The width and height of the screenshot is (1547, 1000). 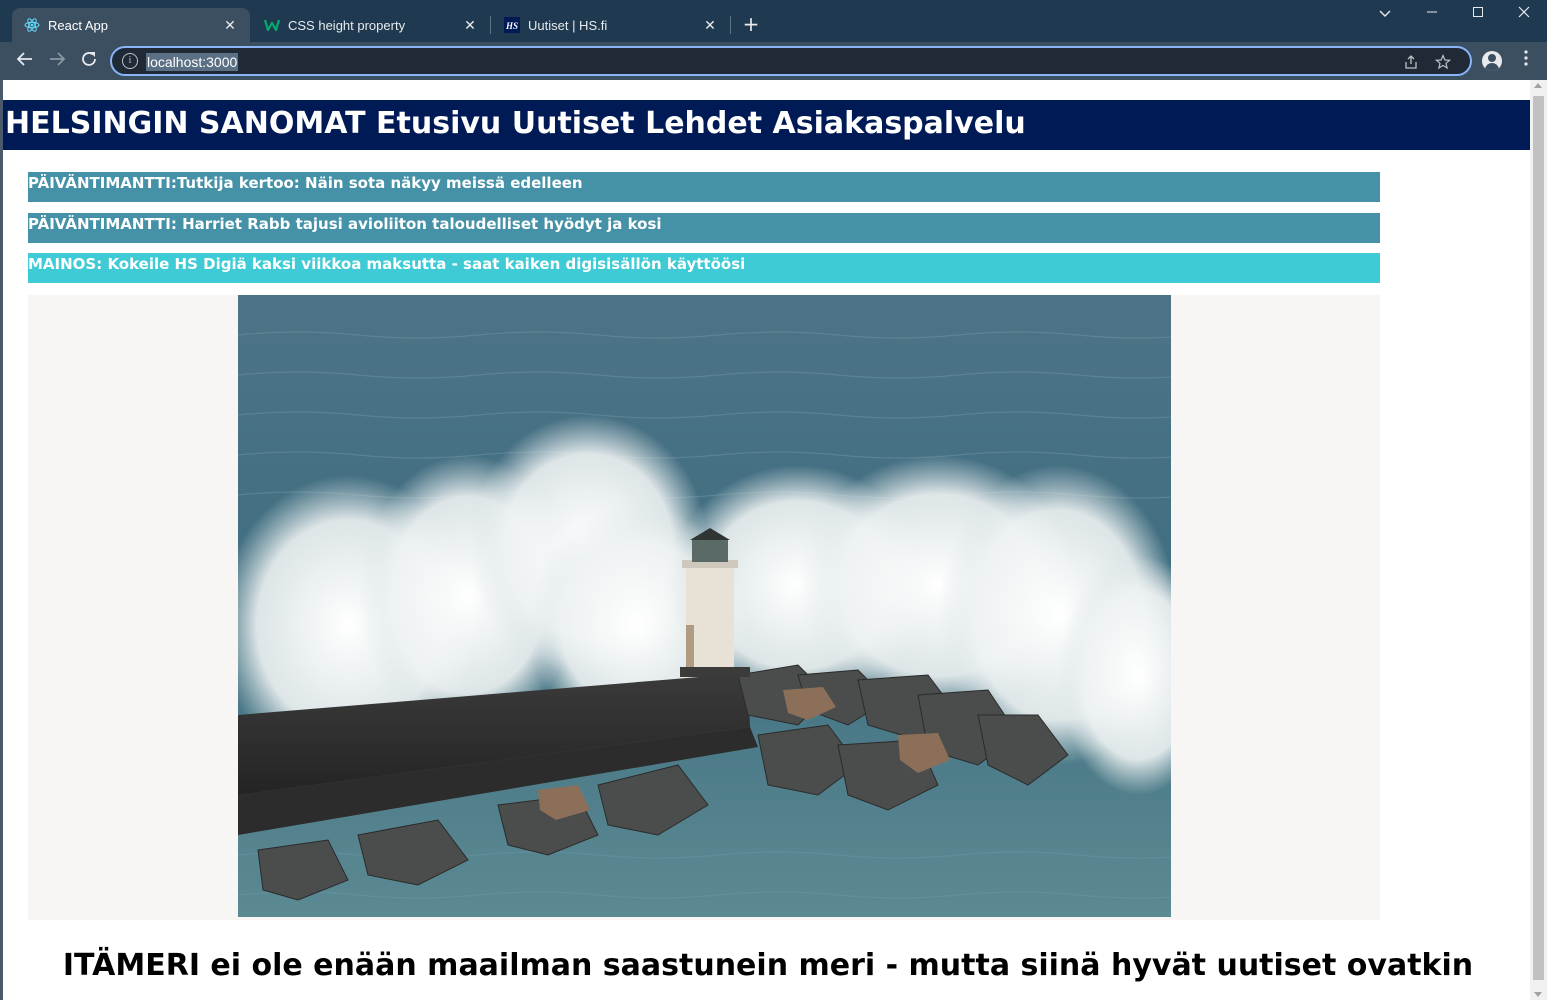 I want to click on hs-icon: HS, so click(x=512, y=25).